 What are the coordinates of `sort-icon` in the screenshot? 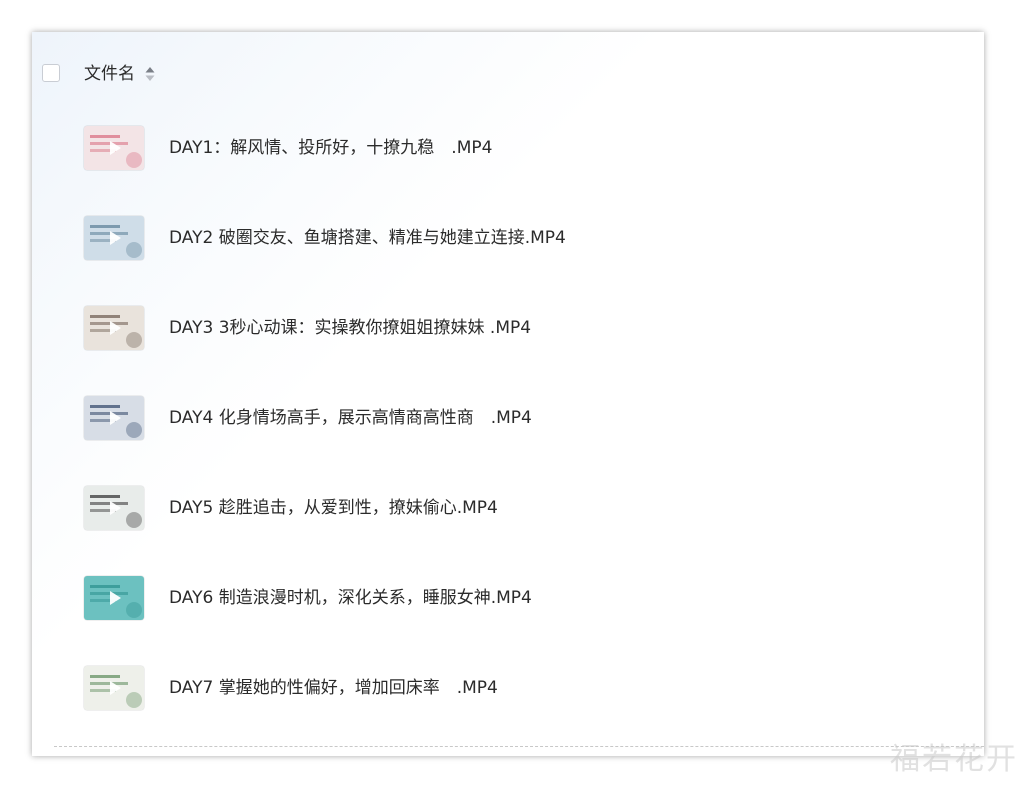 It's located at (150, 74).